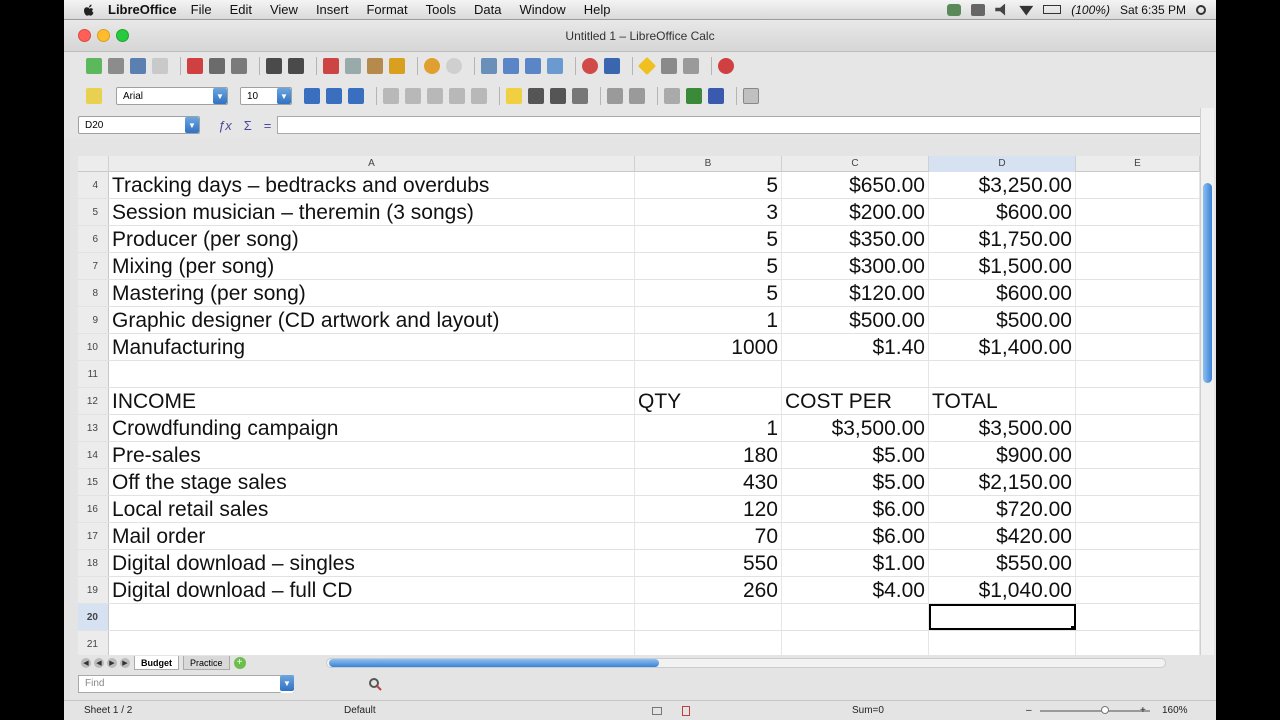  I want to click on save-icon, so click(138, 66).